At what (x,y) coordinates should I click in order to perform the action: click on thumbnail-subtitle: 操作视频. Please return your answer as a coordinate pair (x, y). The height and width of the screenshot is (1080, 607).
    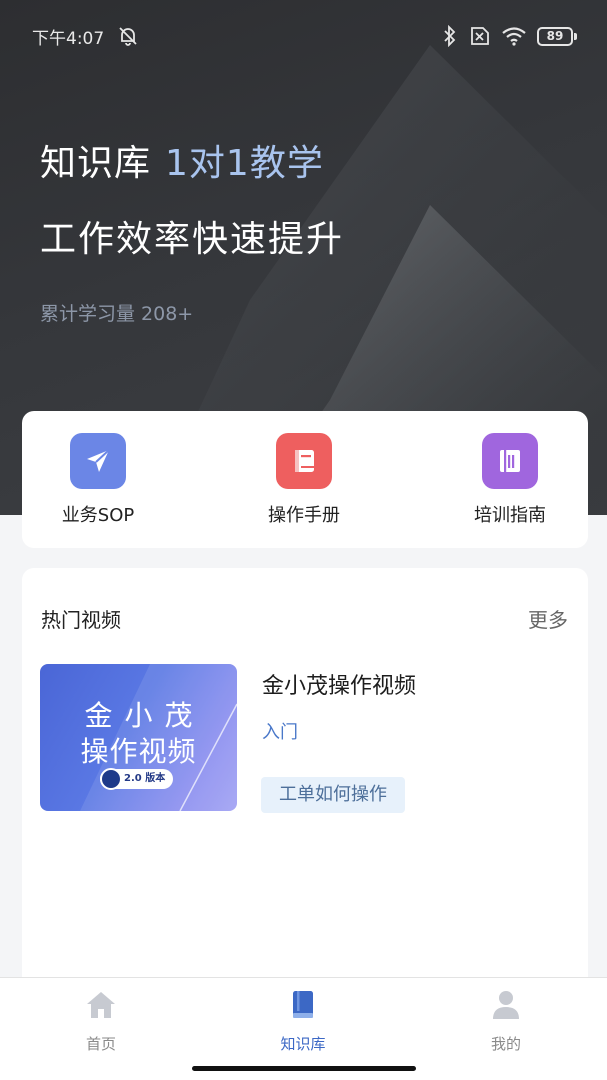
    Looking at the image, I should click on (138, 751).